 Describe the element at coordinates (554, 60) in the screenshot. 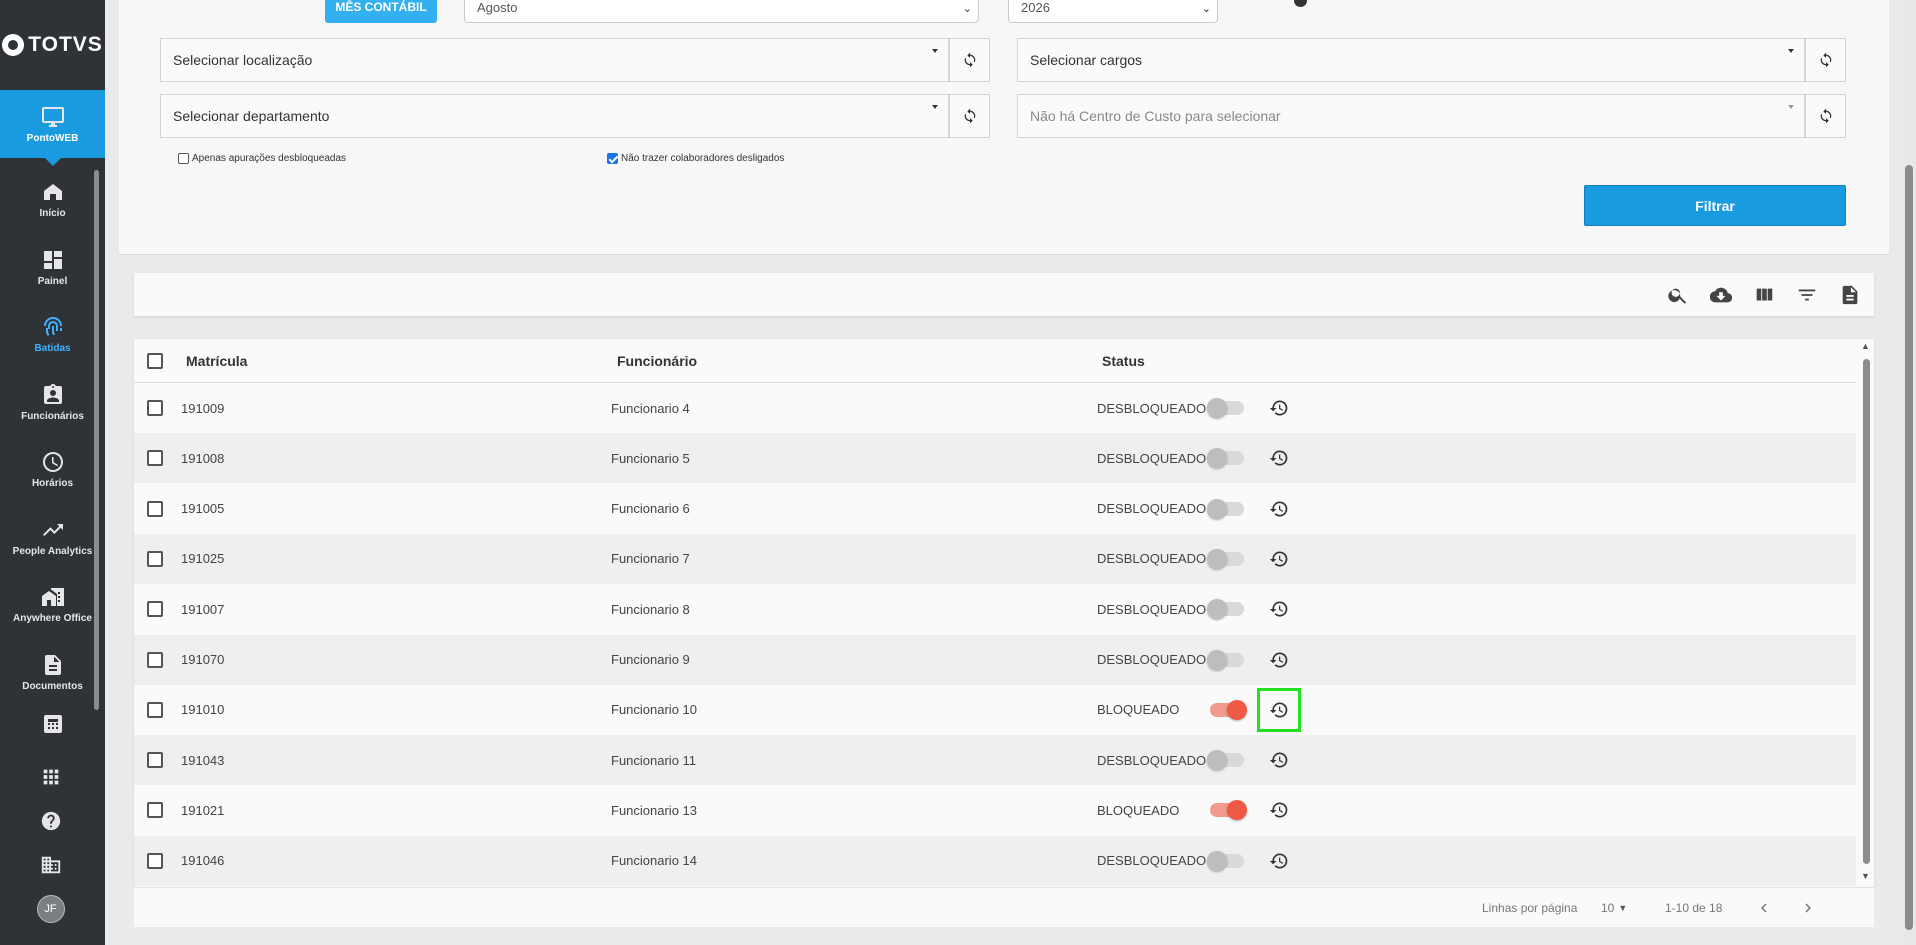

I see `localizacao-select: Selecionar localização` at that location.